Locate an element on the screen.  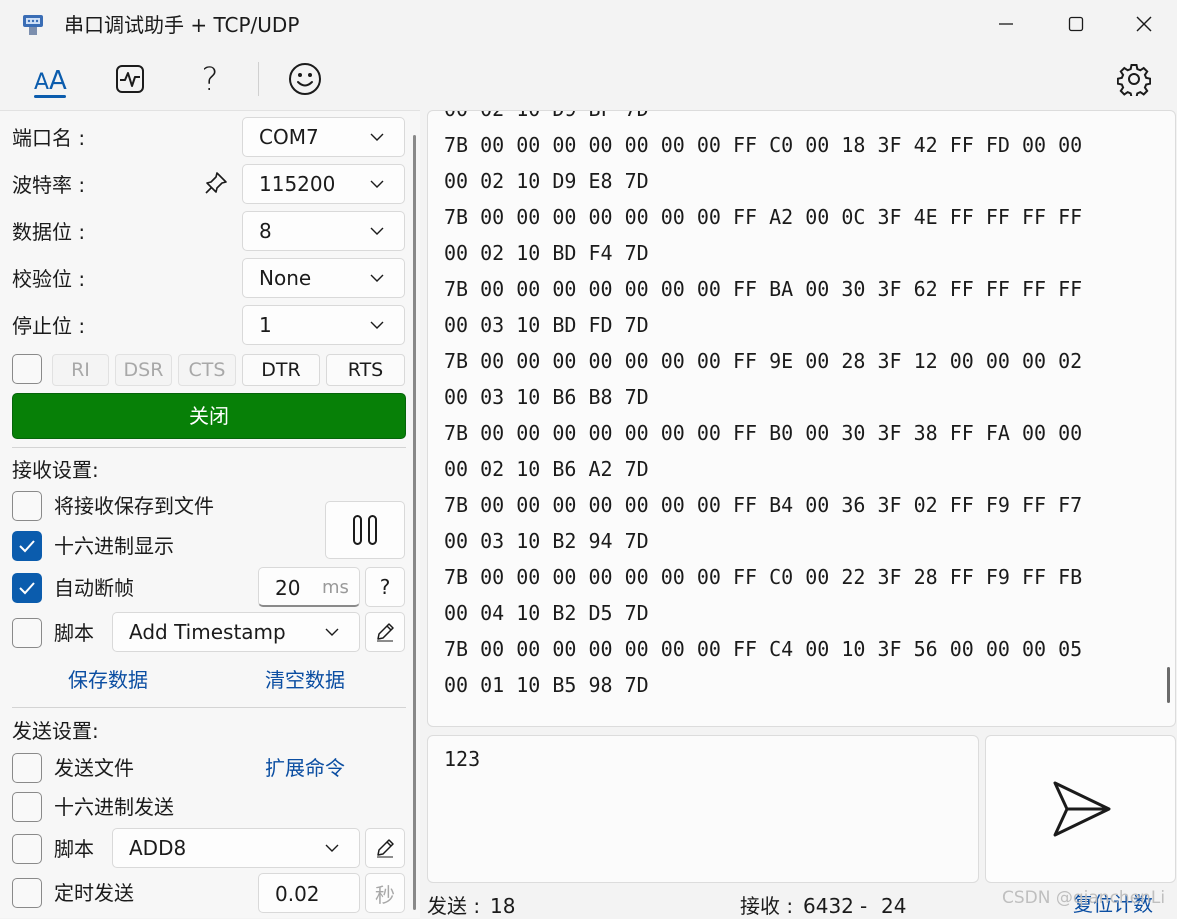
stopbits-select: 1 is located at coordinates (323, 325).